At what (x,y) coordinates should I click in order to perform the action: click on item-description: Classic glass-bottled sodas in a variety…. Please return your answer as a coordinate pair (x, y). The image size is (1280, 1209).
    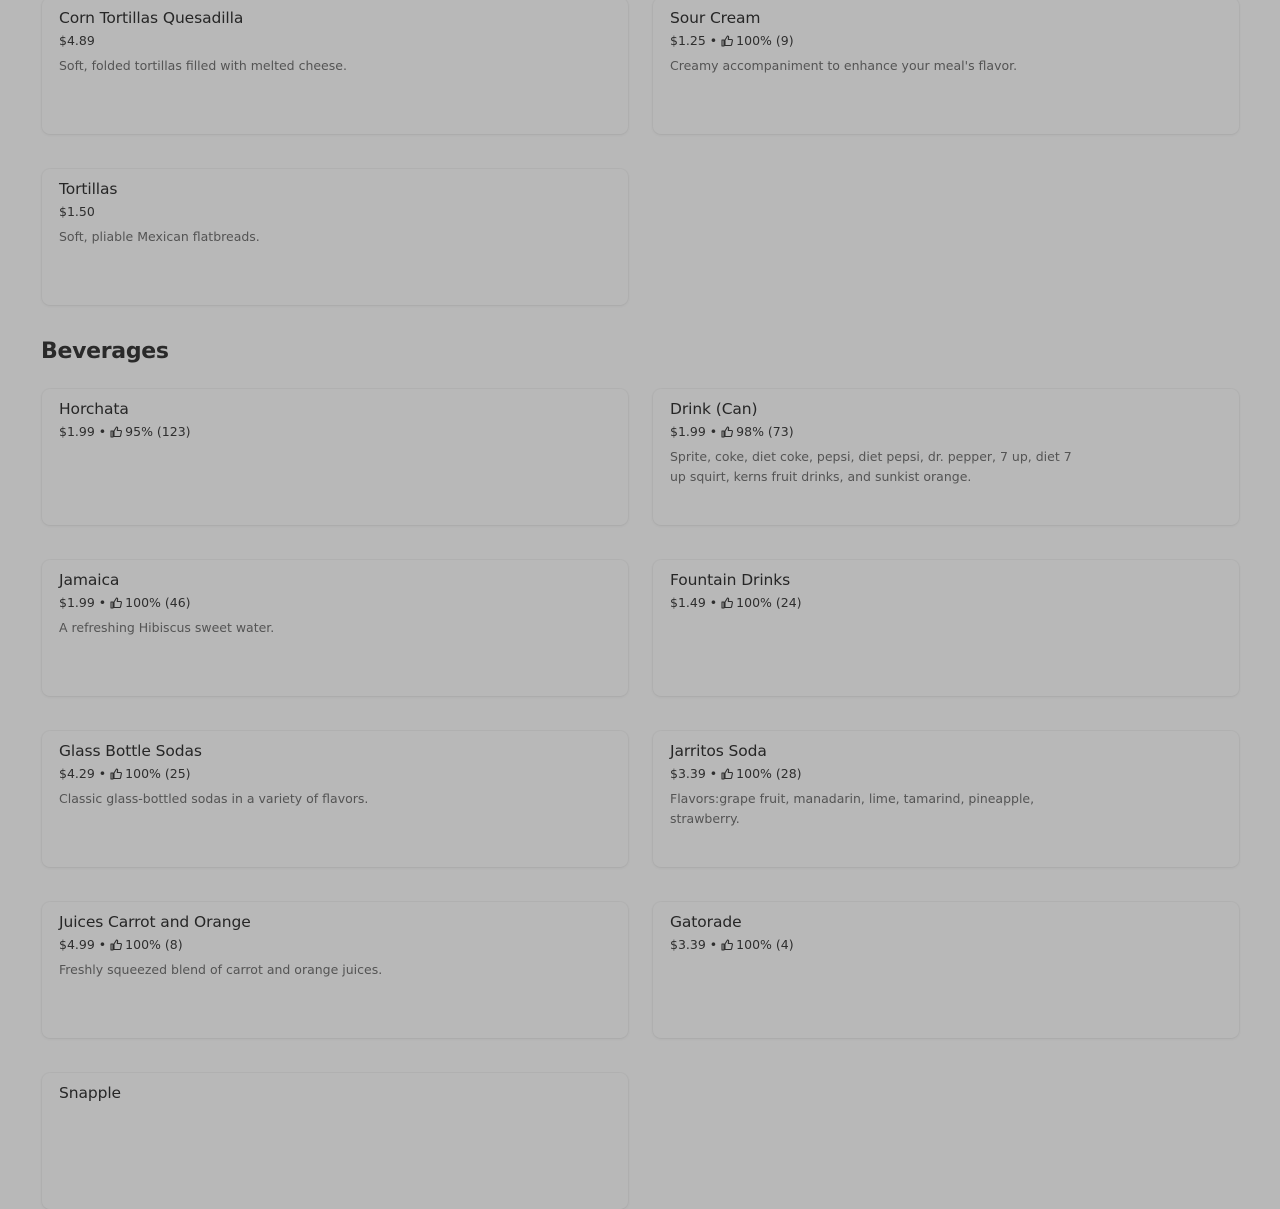
    Looking at the image, I should click on (214, 798).